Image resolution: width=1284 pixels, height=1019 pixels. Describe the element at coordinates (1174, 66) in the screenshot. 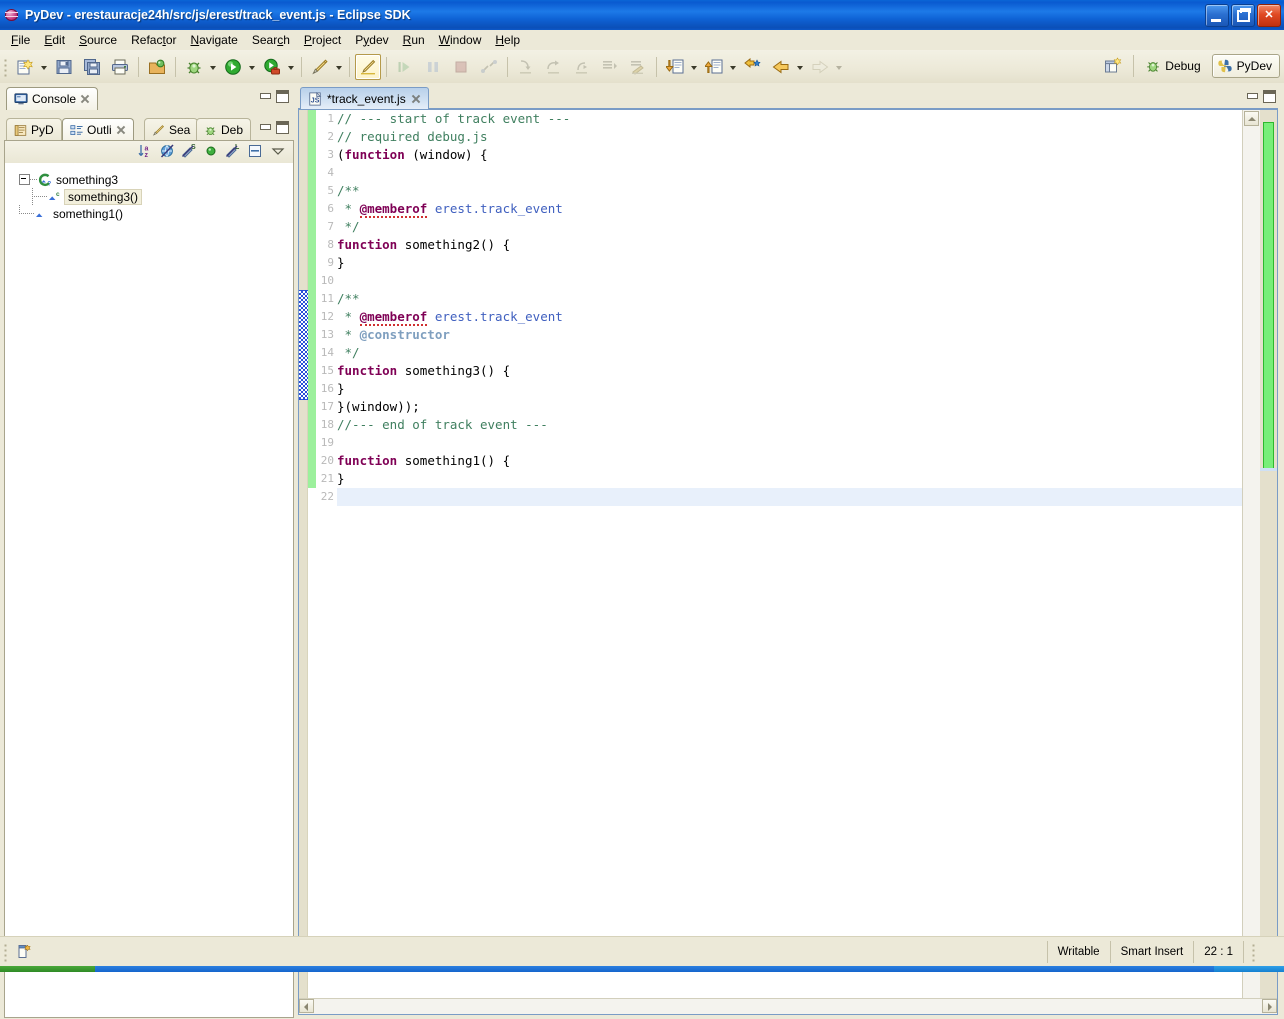

I see `perspective-debug: Debug` at that location.